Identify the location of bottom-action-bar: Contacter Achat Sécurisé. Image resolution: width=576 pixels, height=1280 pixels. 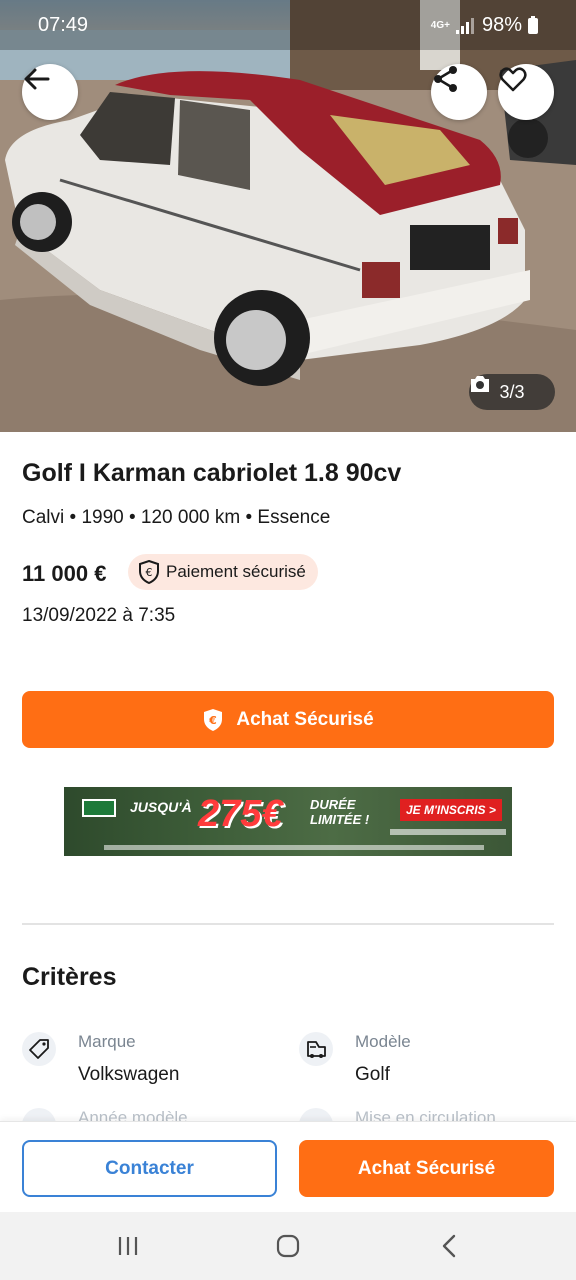
(288, 1166).